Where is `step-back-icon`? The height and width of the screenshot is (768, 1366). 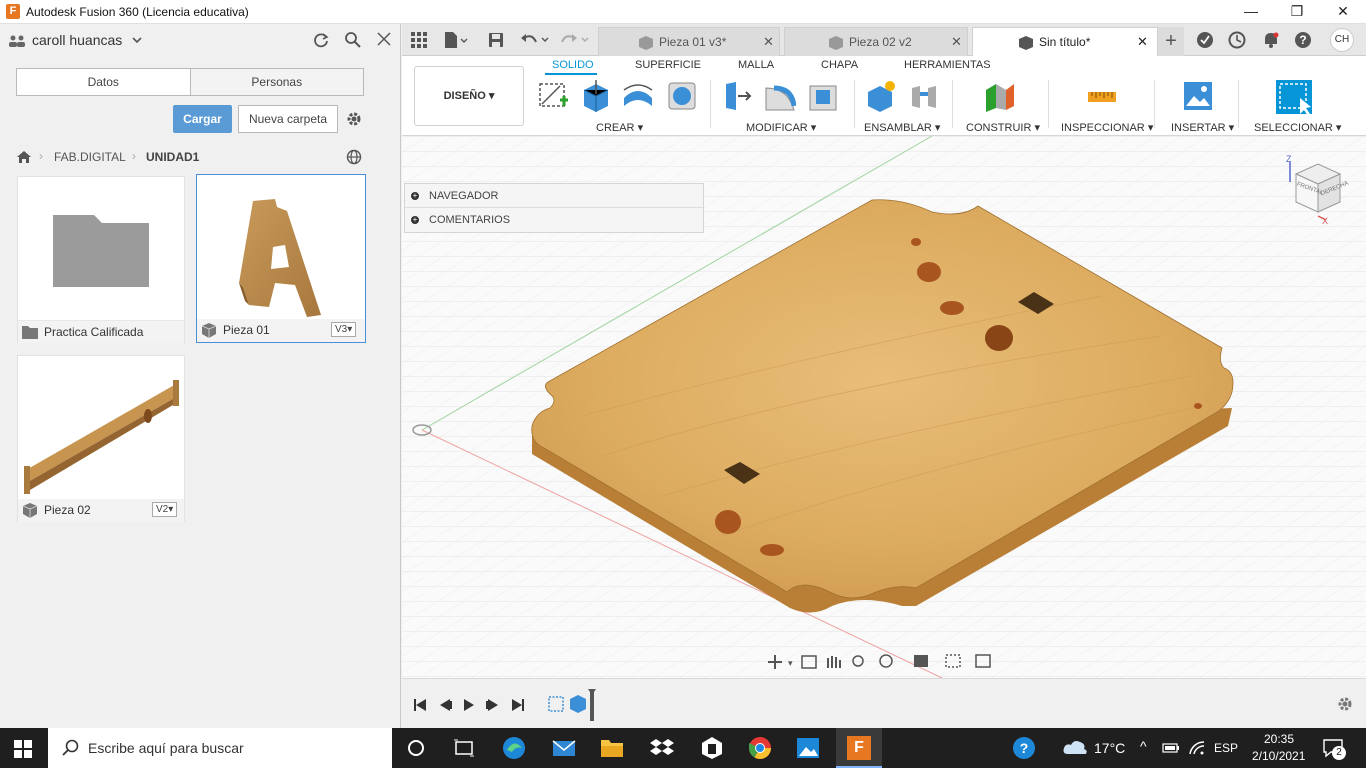
step-back-icon is located at coordinates (446, 705).